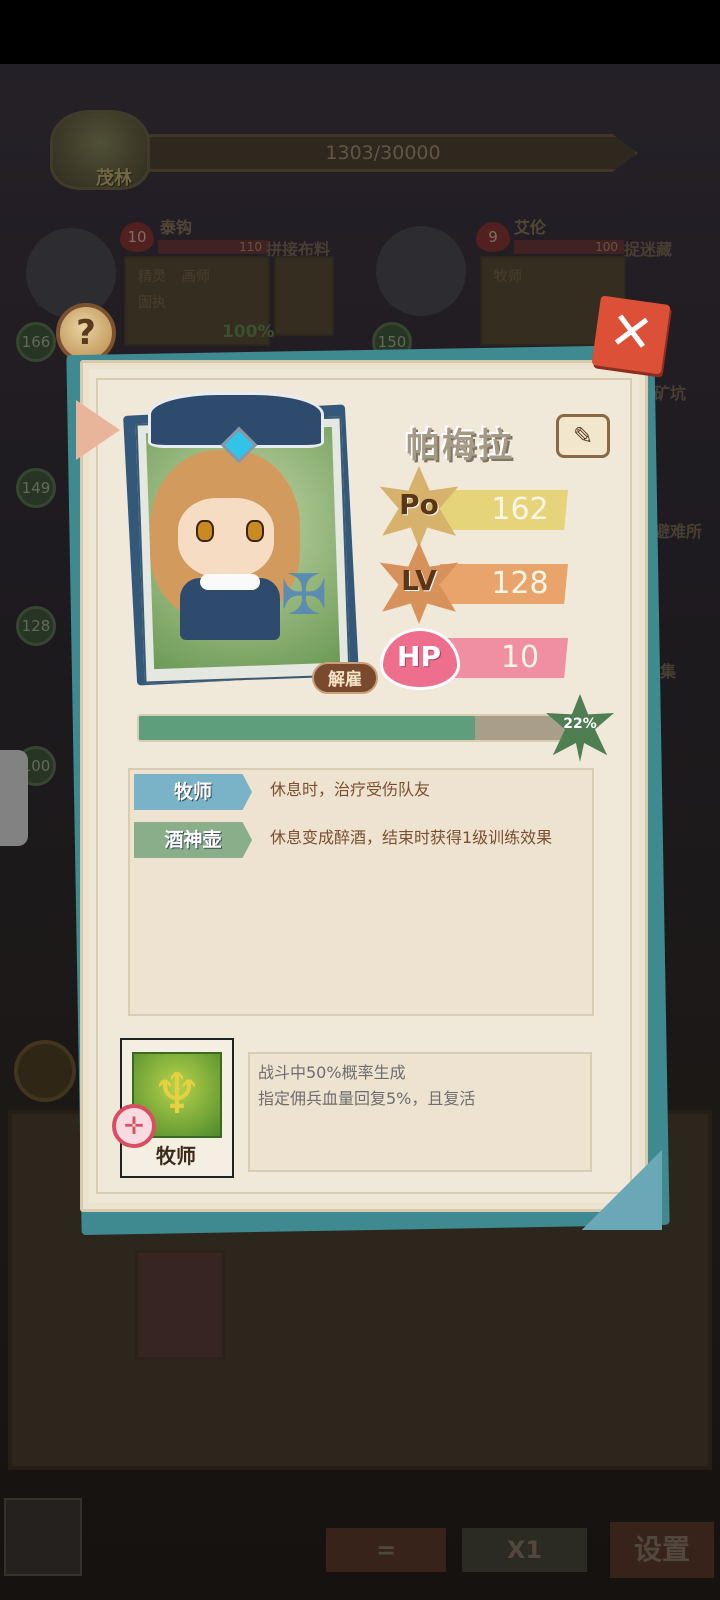  I want to click on pencil-icon: ✎, so click(583, 436).